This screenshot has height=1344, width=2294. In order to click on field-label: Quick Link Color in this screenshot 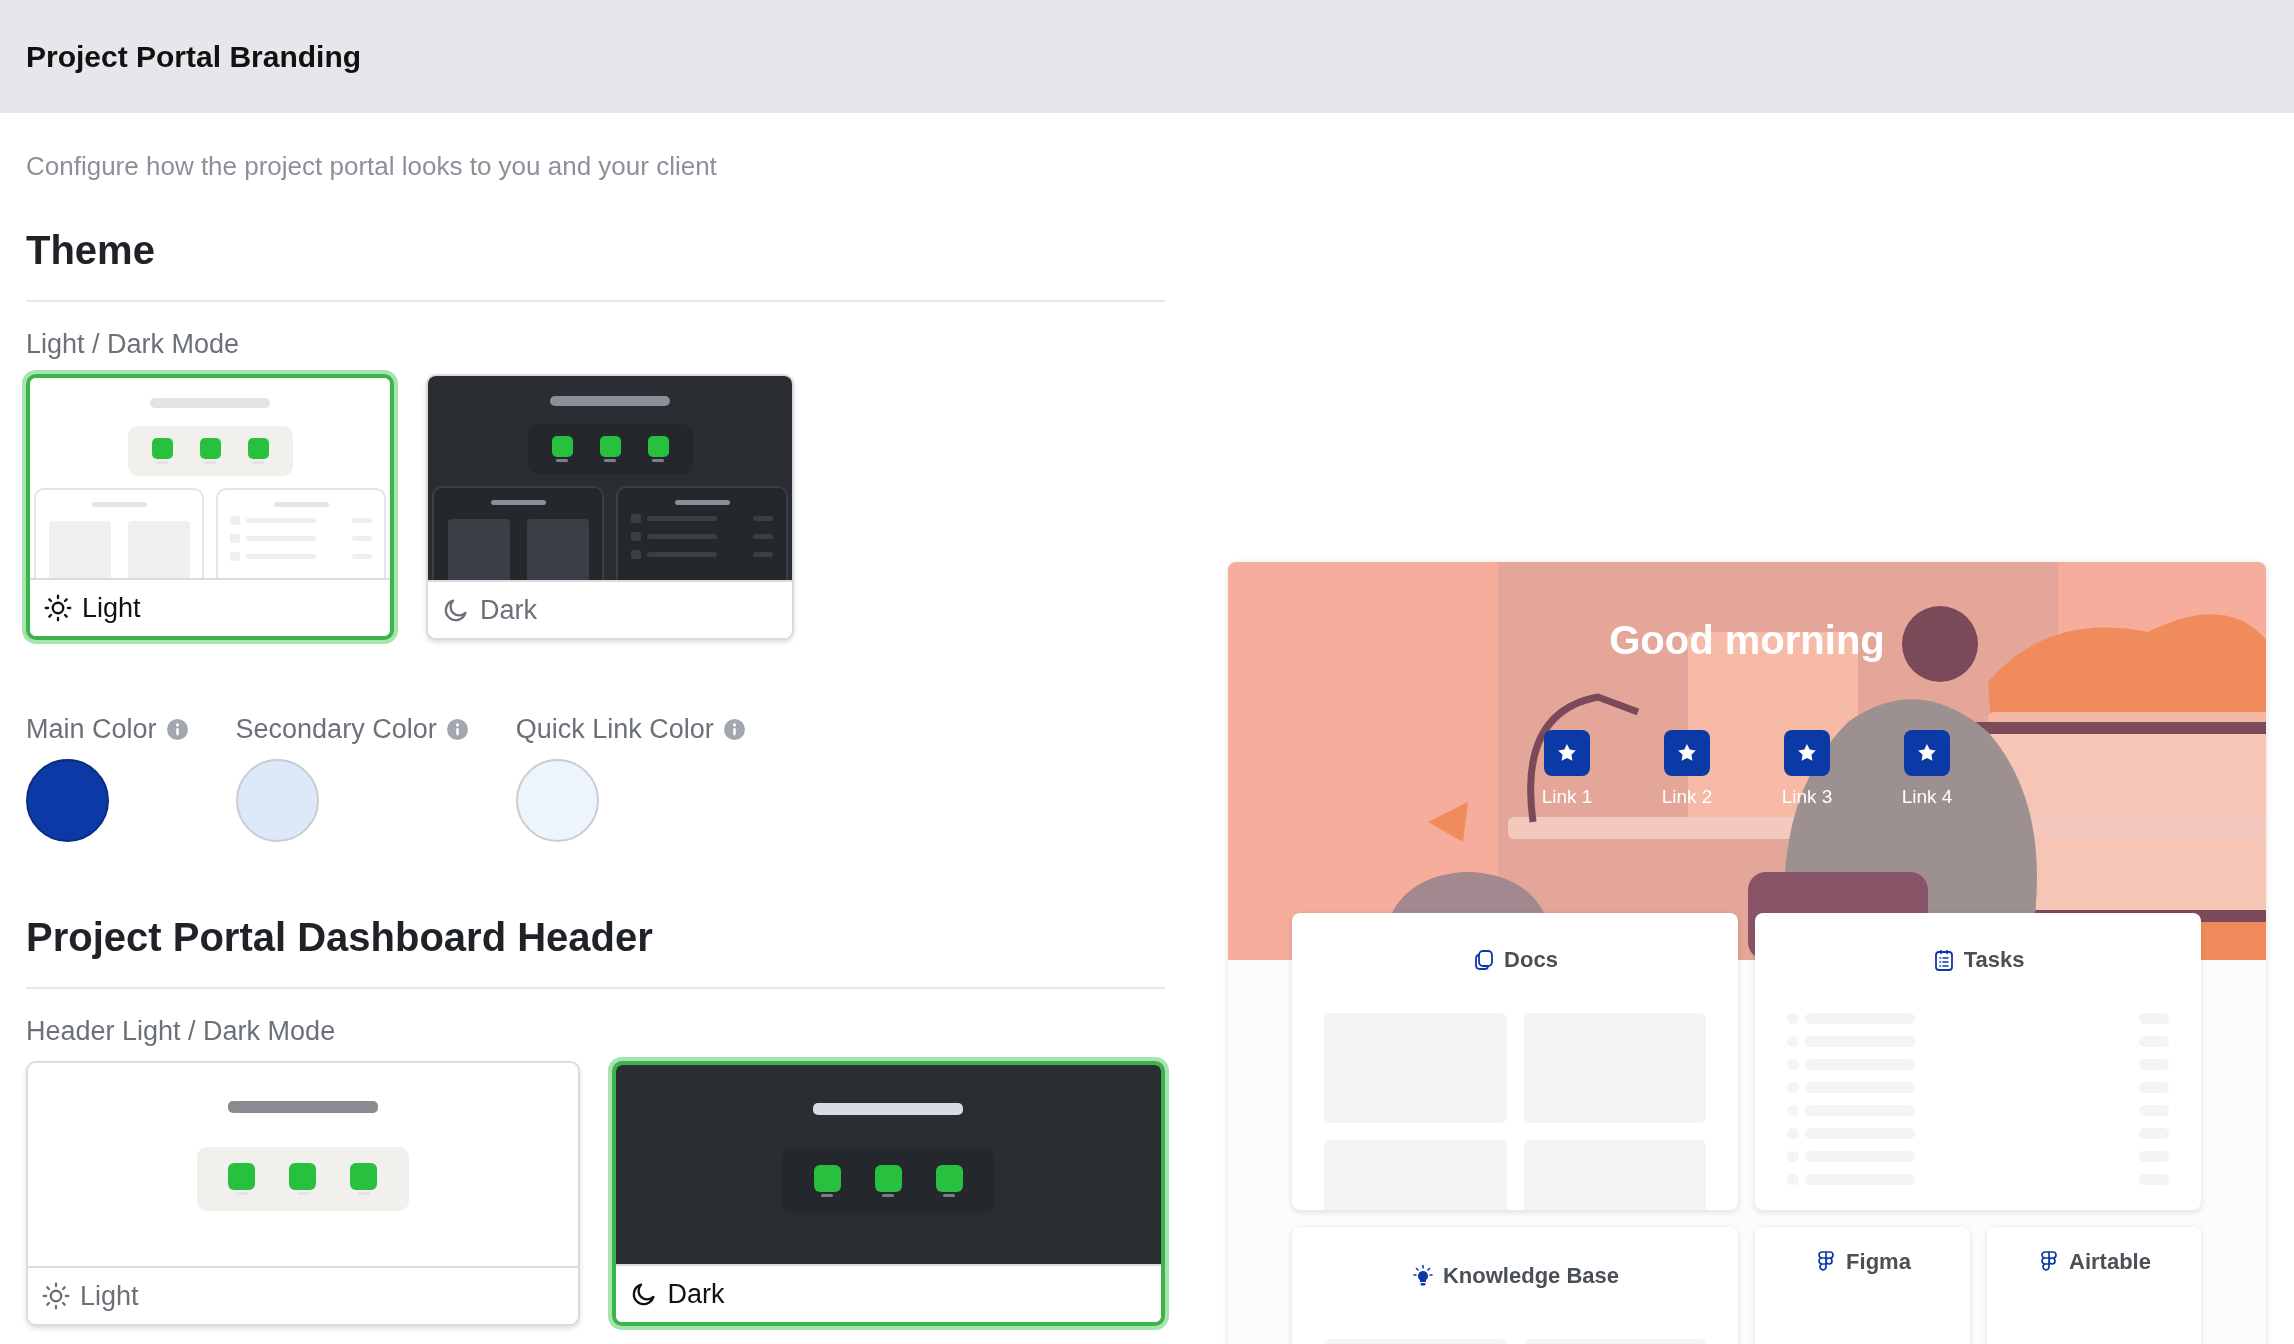, I will do `click(614, 729)`.